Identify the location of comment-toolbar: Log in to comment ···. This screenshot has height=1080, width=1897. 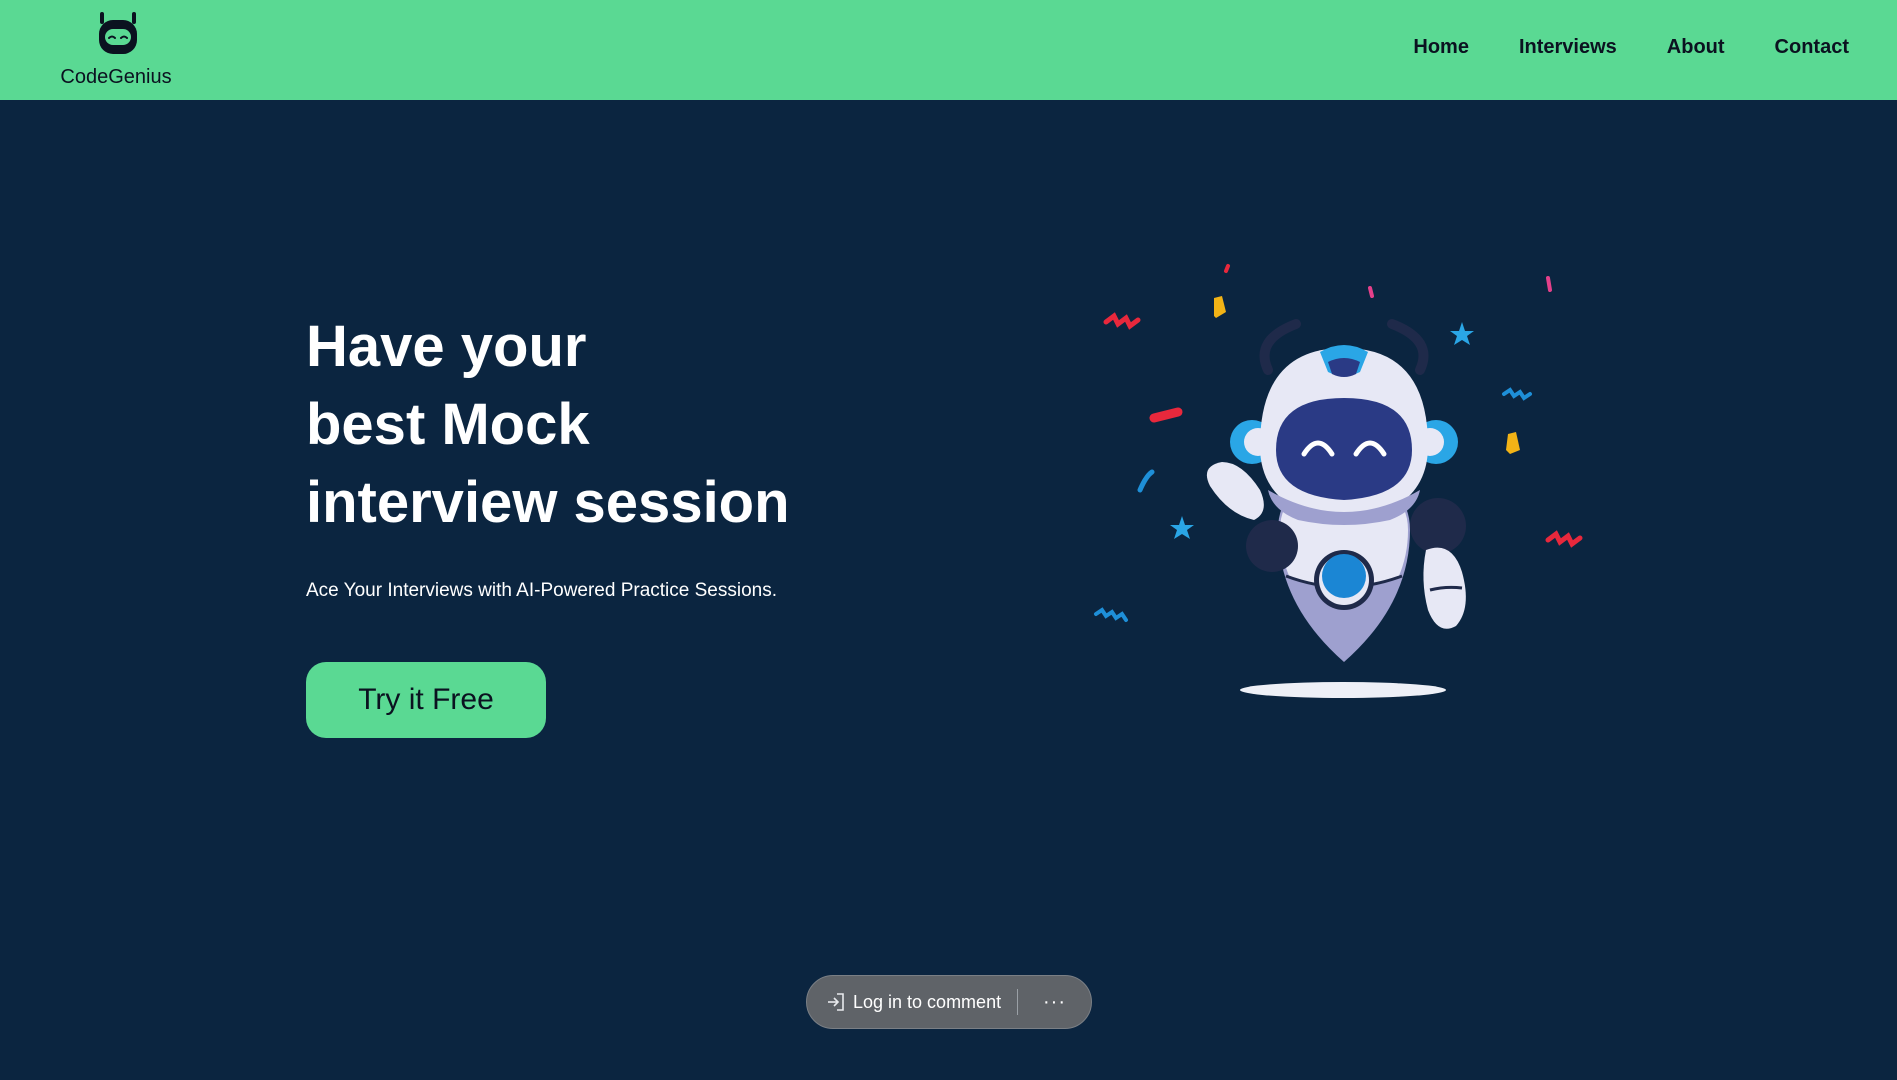
(949, 1002).